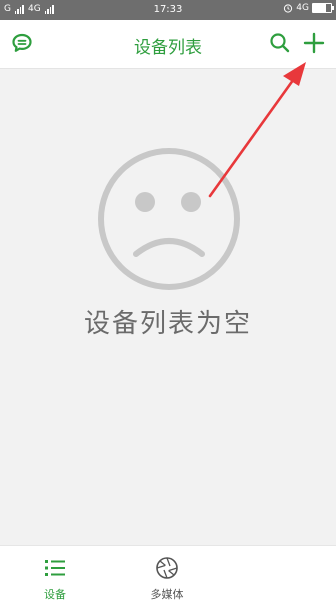  I want to click on nav-label-media: 多媒体, so click(167, 594).